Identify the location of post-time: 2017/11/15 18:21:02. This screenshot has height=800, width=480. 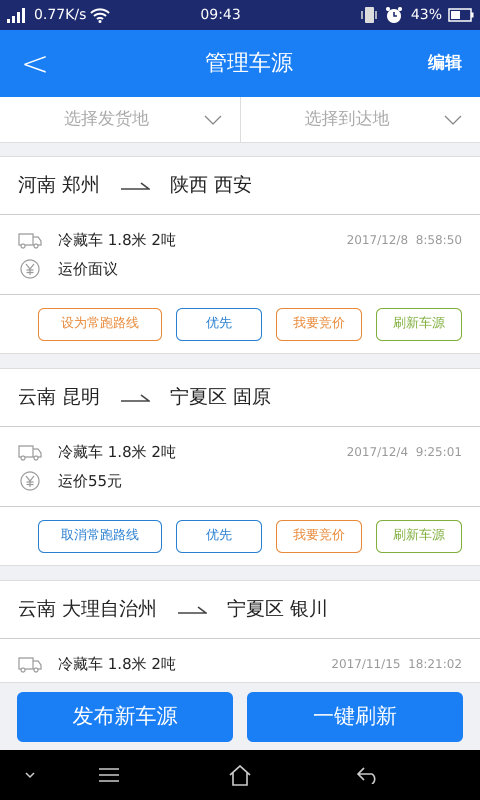
(396, 665).